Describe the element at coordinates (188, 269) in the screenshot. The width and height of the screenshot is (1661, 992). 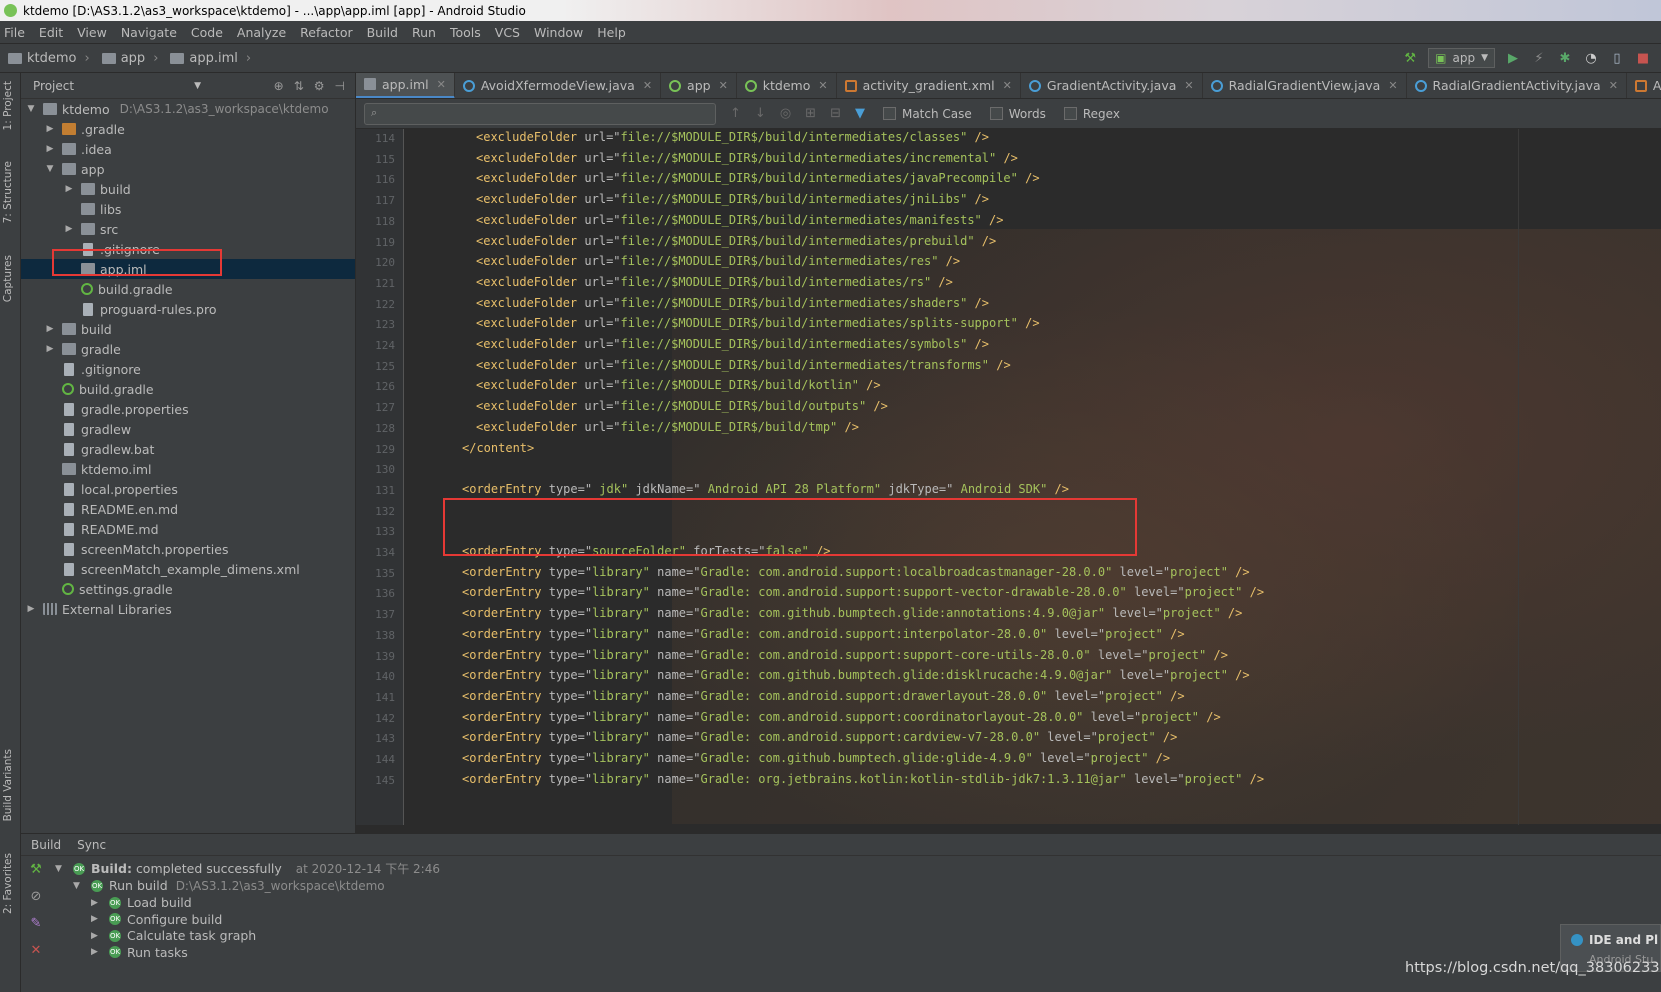
I see `tree-item: app.iml` at that location.